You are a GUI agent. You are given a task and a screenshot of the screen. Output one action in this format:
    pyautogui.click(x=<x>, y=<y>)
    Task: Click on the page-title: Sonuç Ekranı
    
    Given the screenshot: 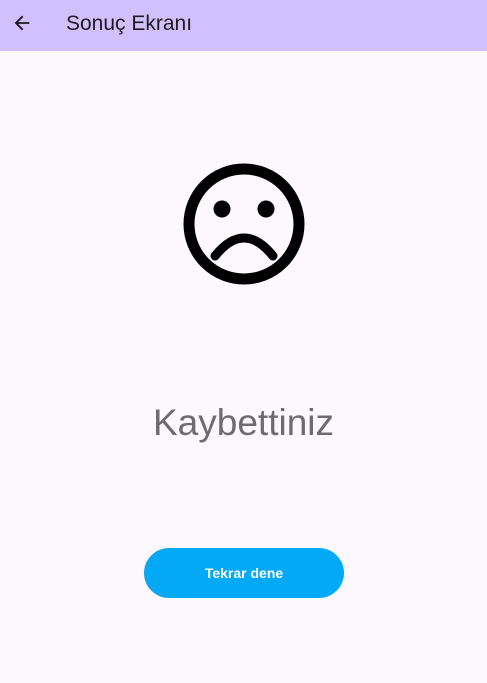 What is the action you would take?
    pyautogui.click(x=129, y=23)
    